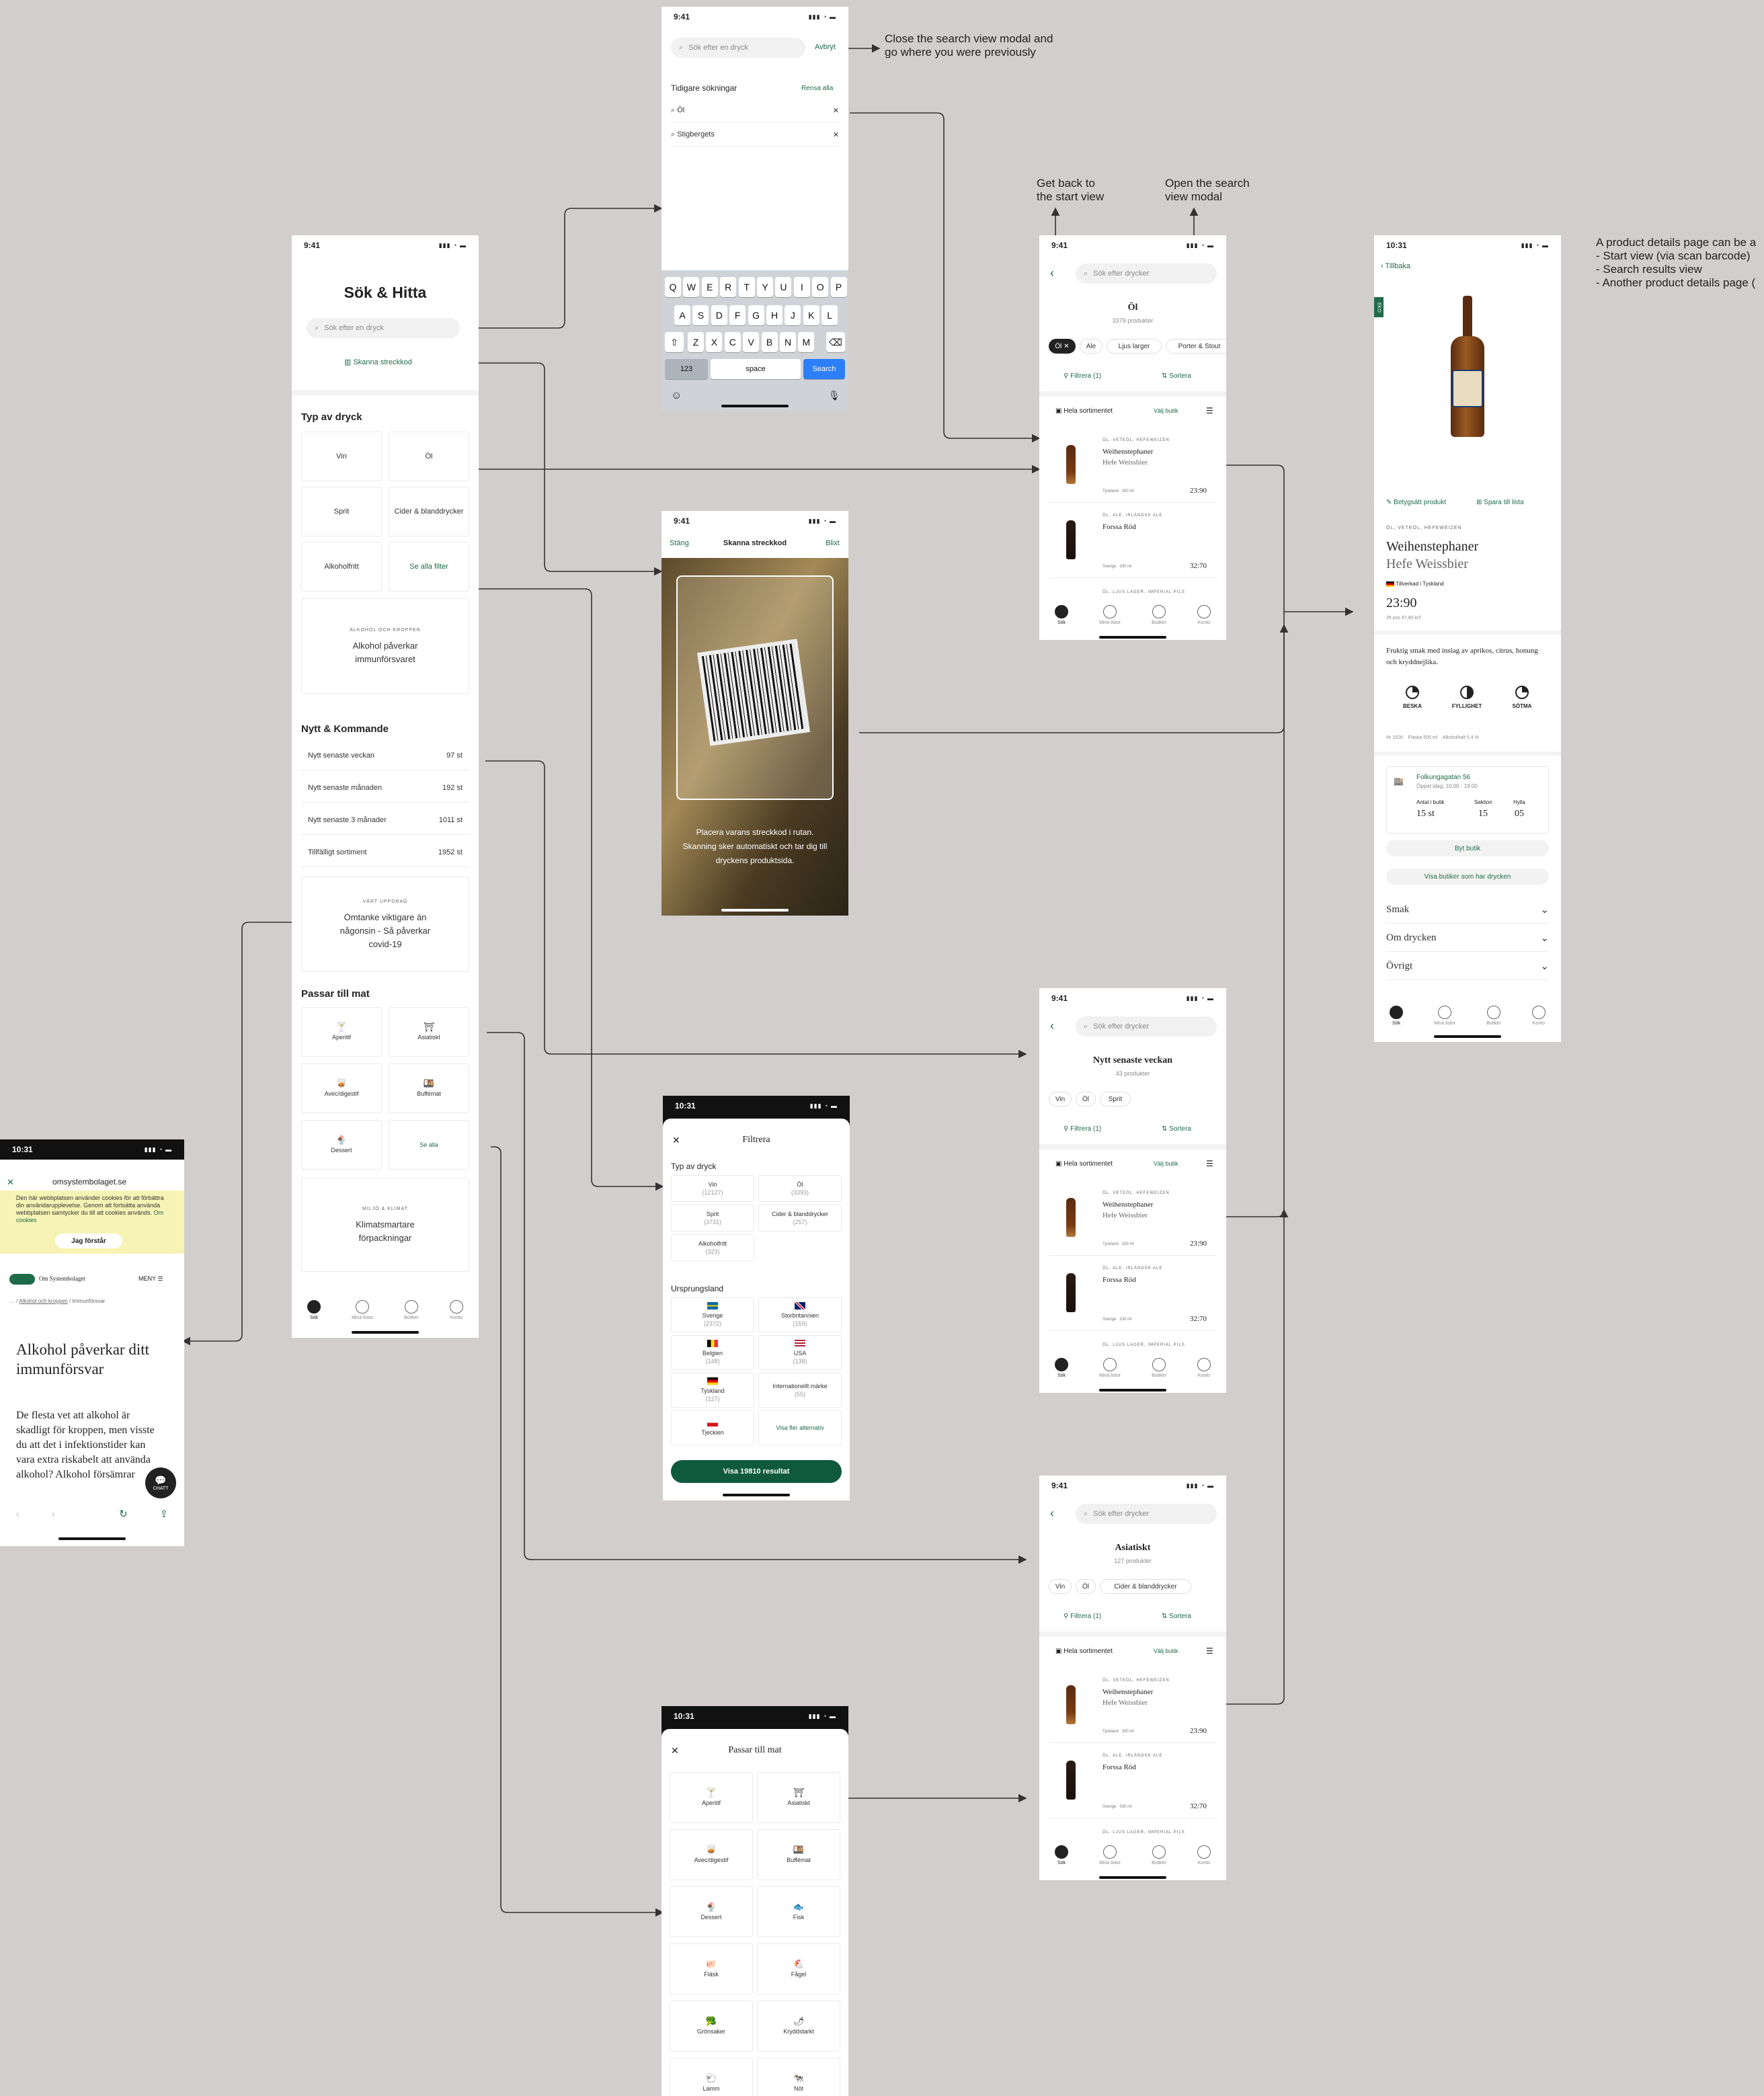 This screenshot has width=1764, height=2096. Describe the element at coordinates (700, 315) in the screenshot. I see `key: S` at that location.